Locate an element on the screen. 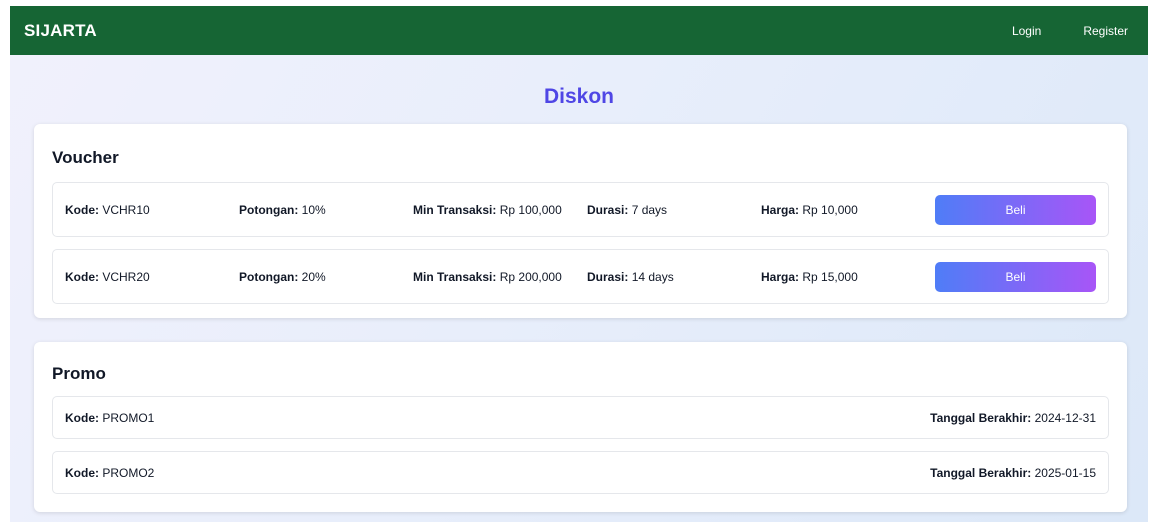 This screenshot has height=522, width=1160. voucher-price: Harga: Rp 15,000 is located at coordinates (848, 277).